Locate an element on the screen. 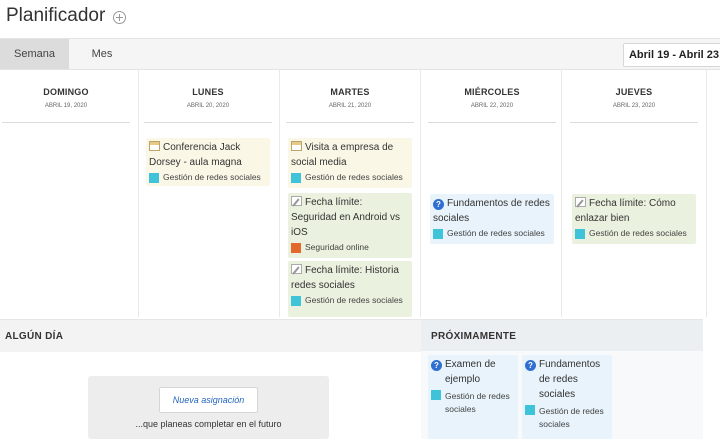  item-title: Visita a empresa de social media is located at coordinates (350, 155).